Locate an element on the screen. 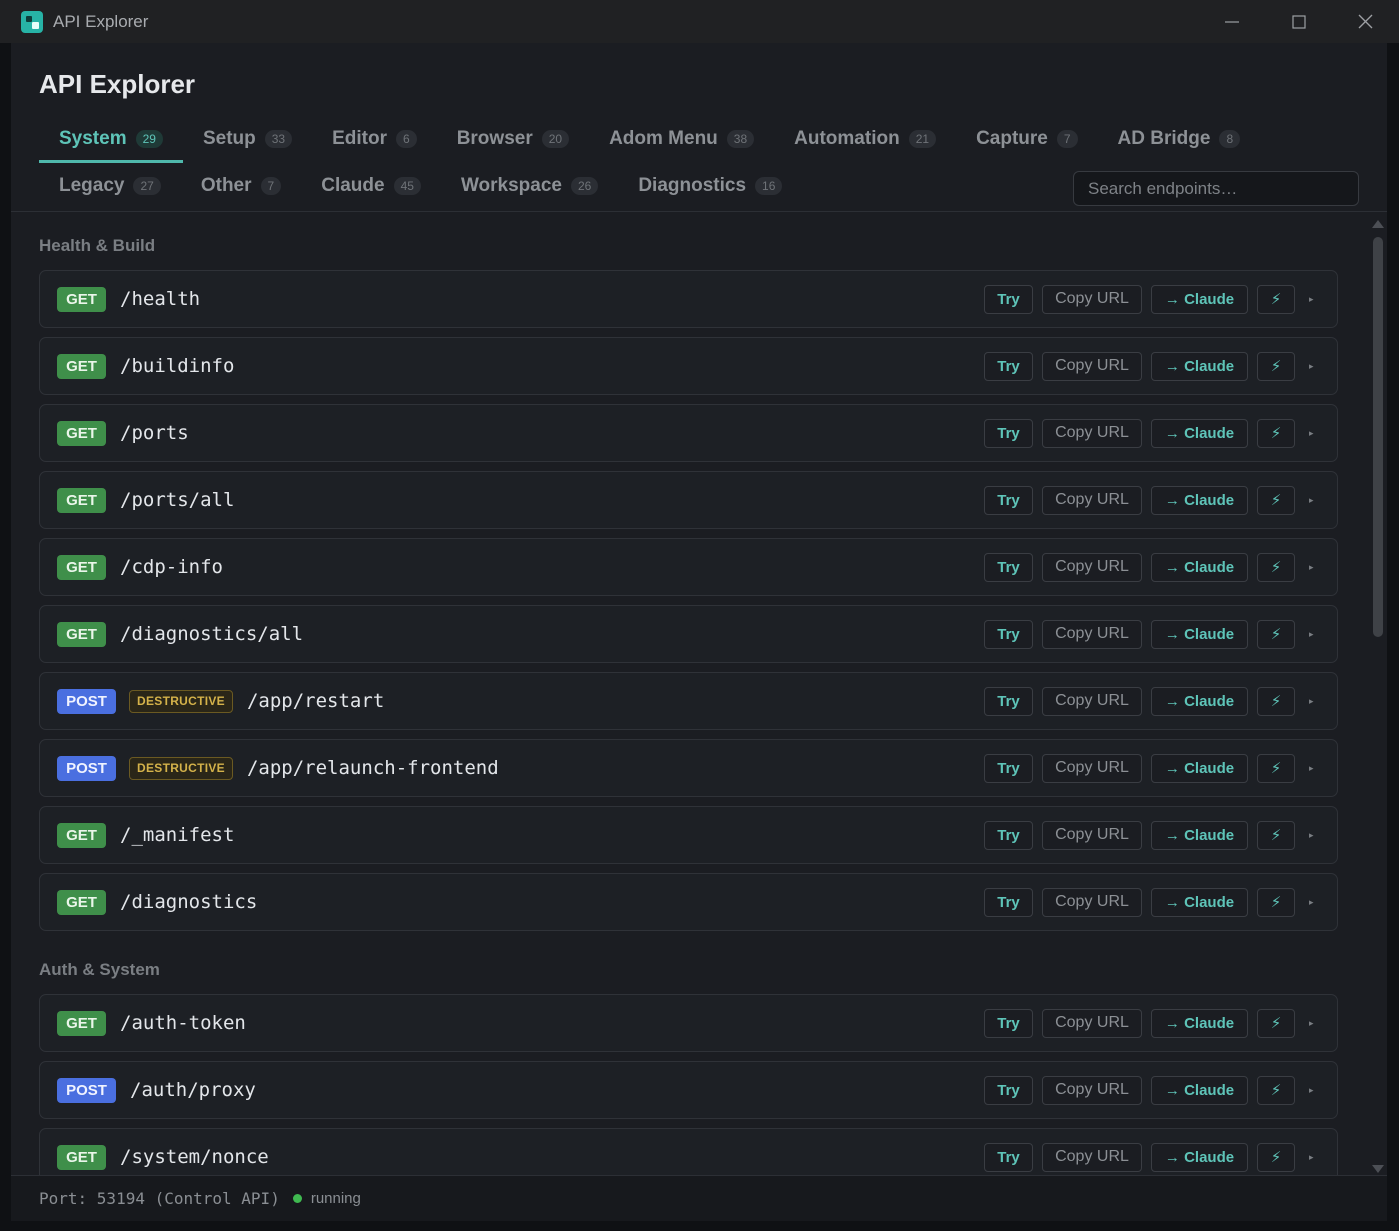 The height and width of the screenshot is (1231, 1399). tab-setup: Setup 33 is located at coordinates (247, 139).